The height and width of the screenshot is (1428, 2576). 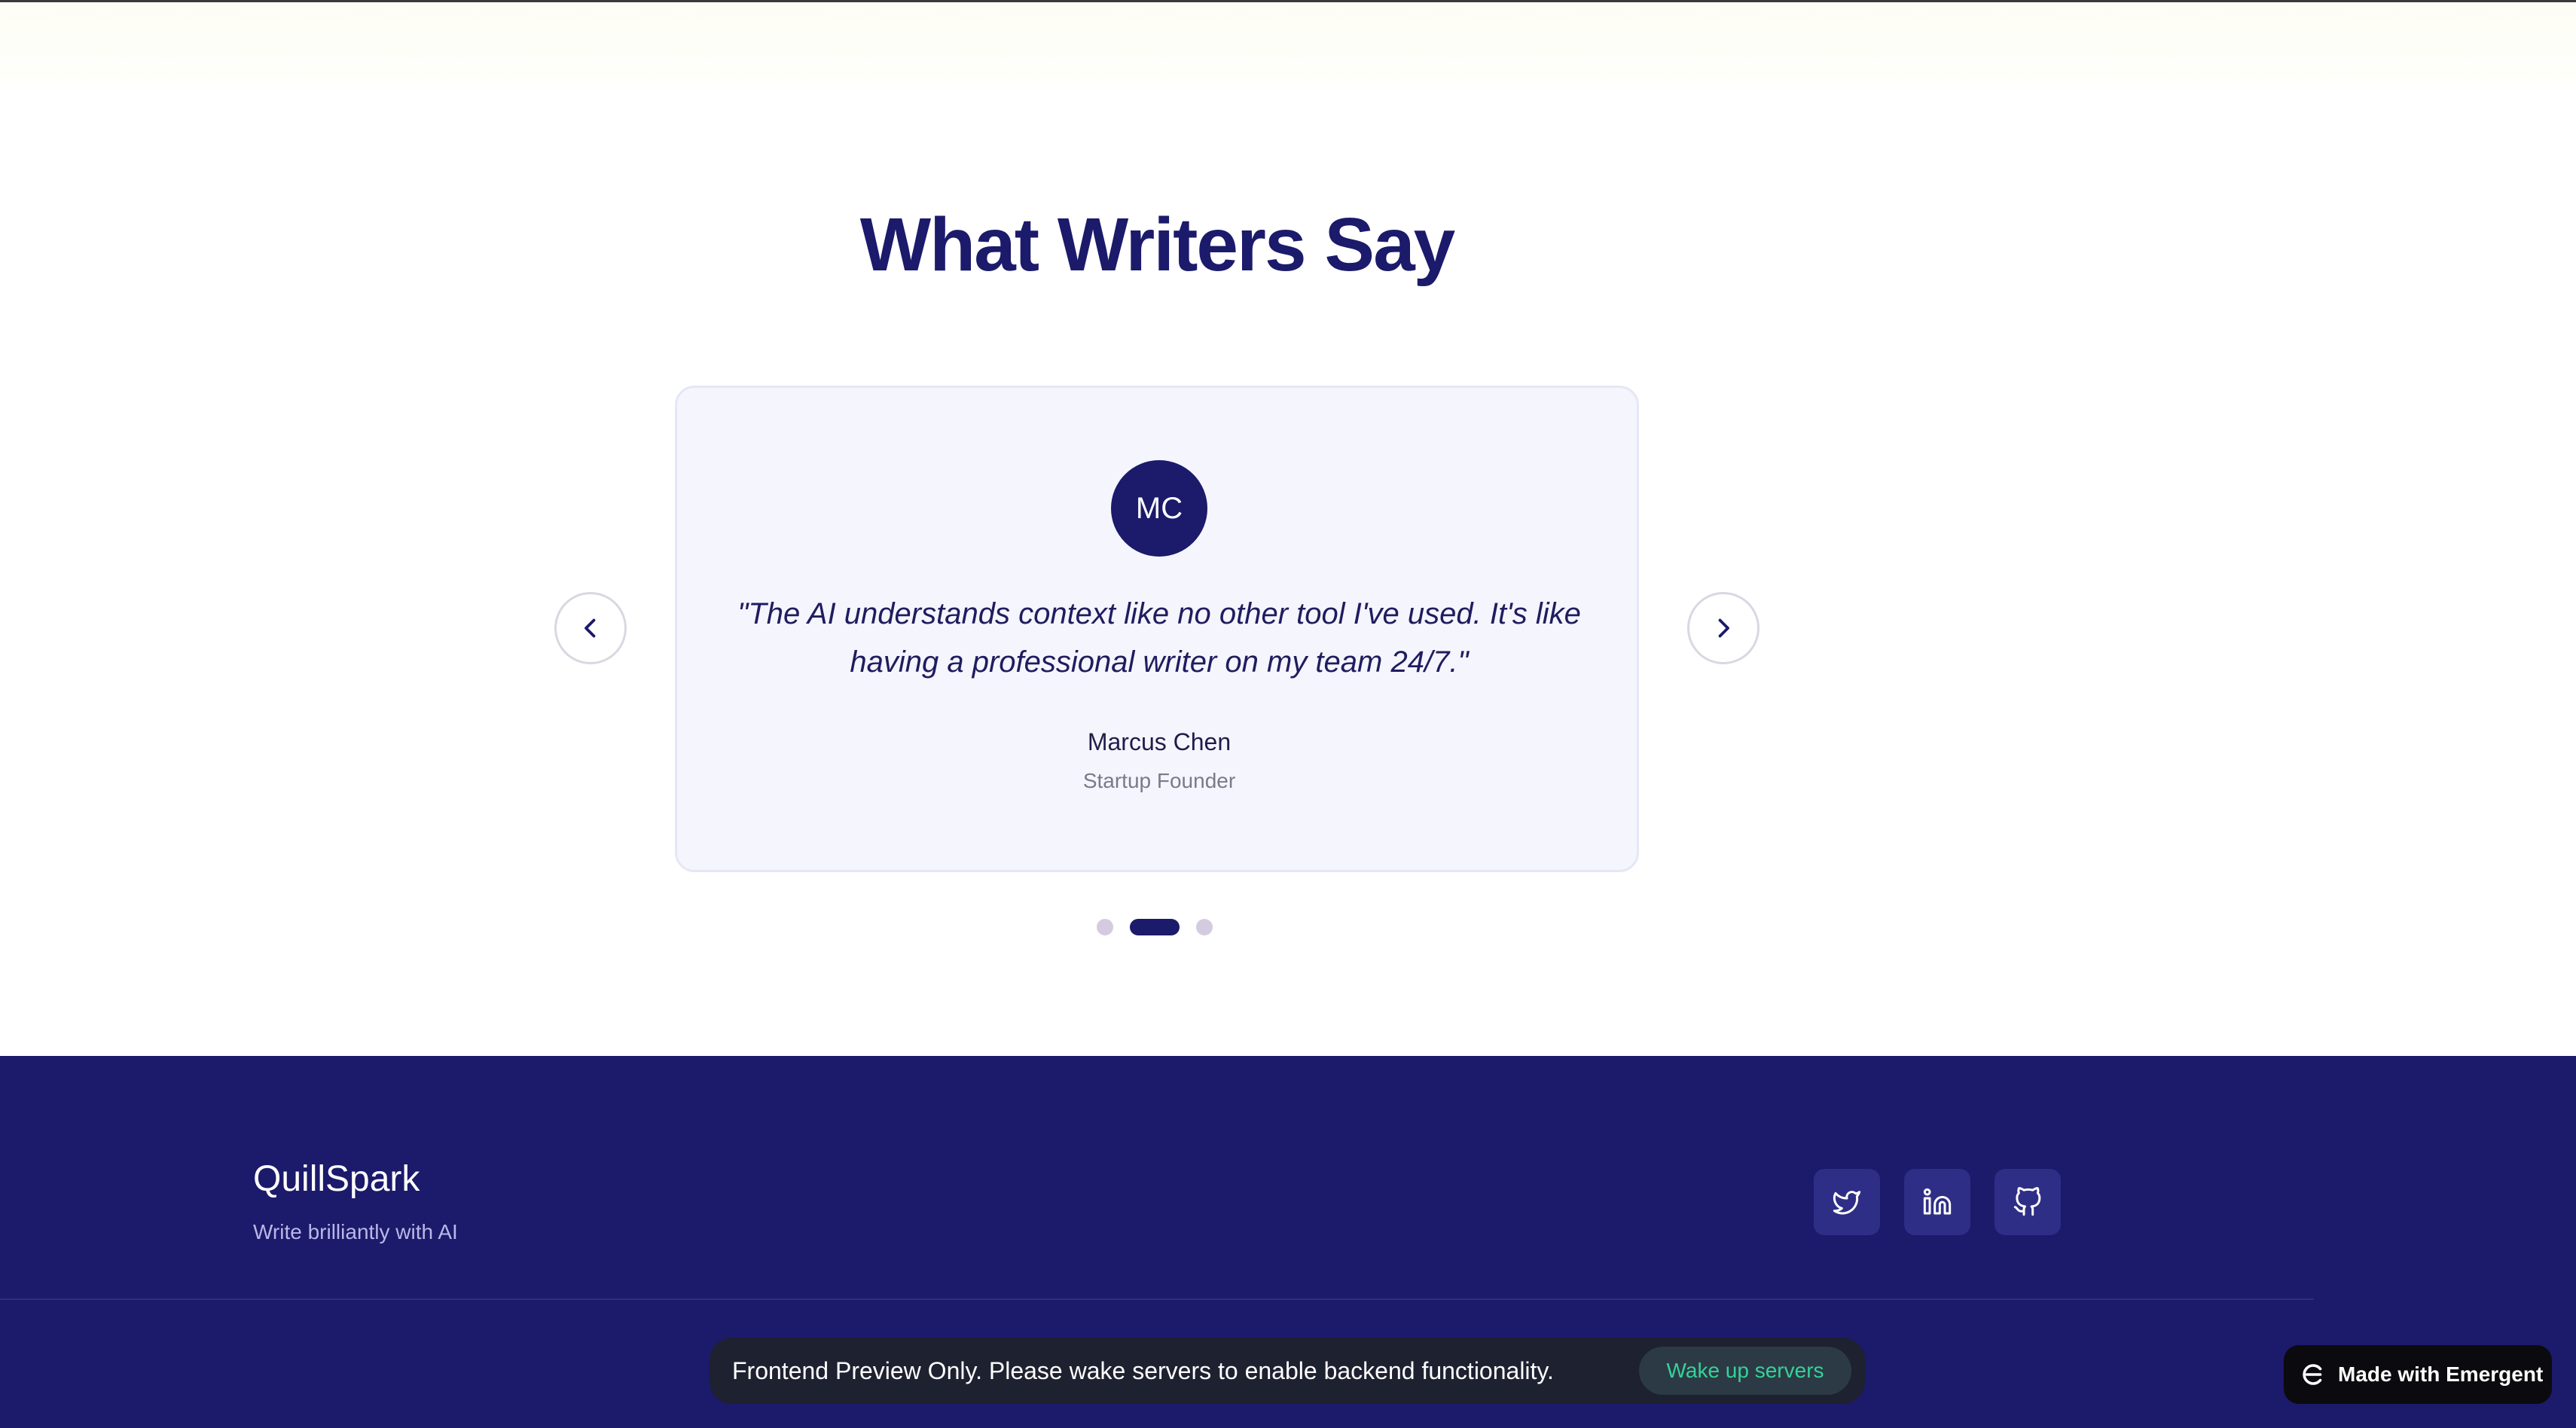 I want to click on avatar: MC, so click(x=1159, y=508).